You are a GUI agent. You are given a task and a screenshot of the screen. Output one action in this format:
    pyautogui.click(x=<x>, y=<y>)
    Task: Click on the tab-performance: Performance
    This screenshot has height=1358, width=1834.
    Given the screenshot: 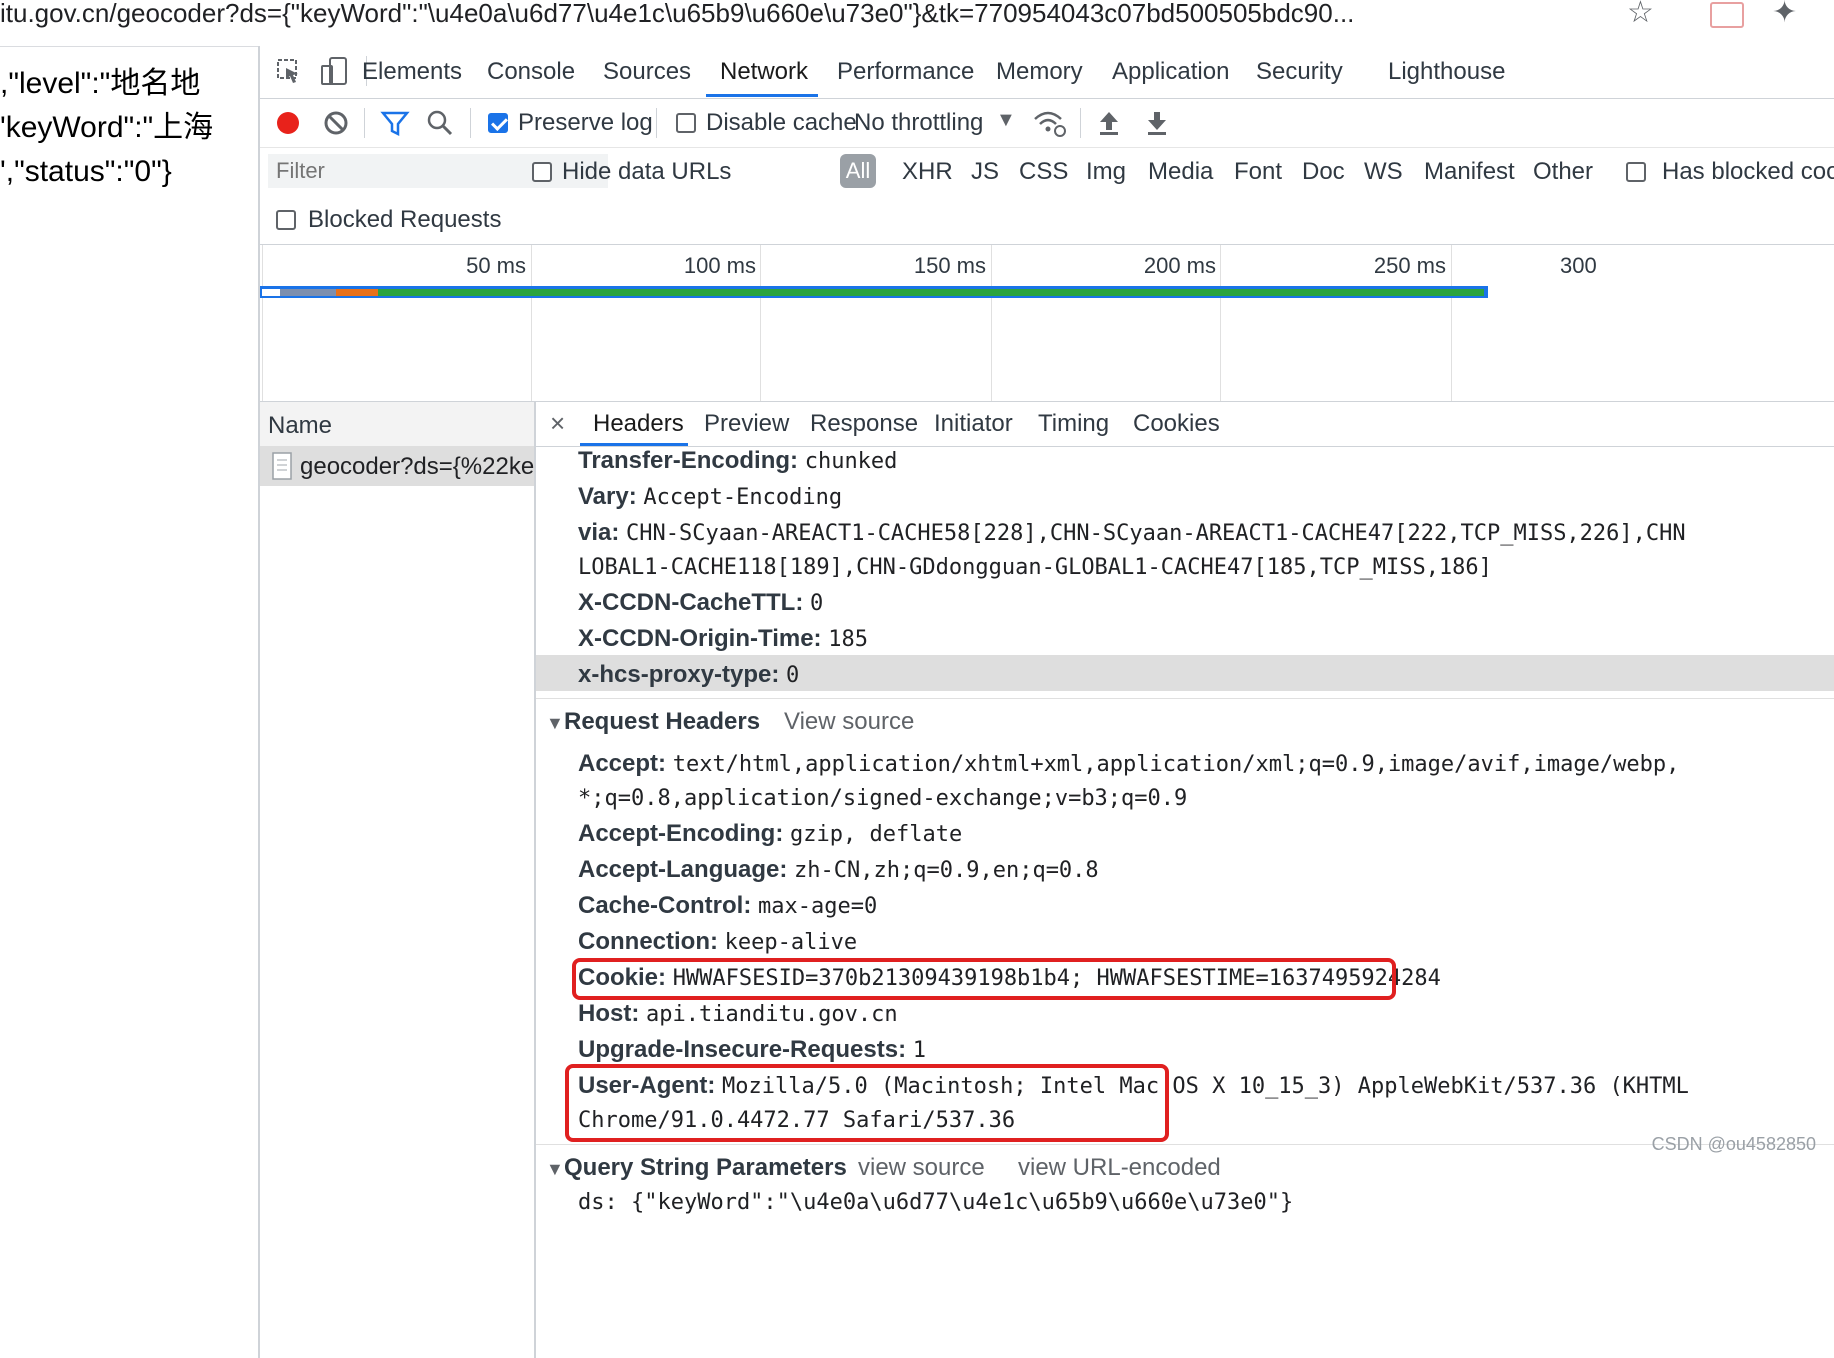 What is the action you would take?
    pyautogui.click(x=905, y=72)
    